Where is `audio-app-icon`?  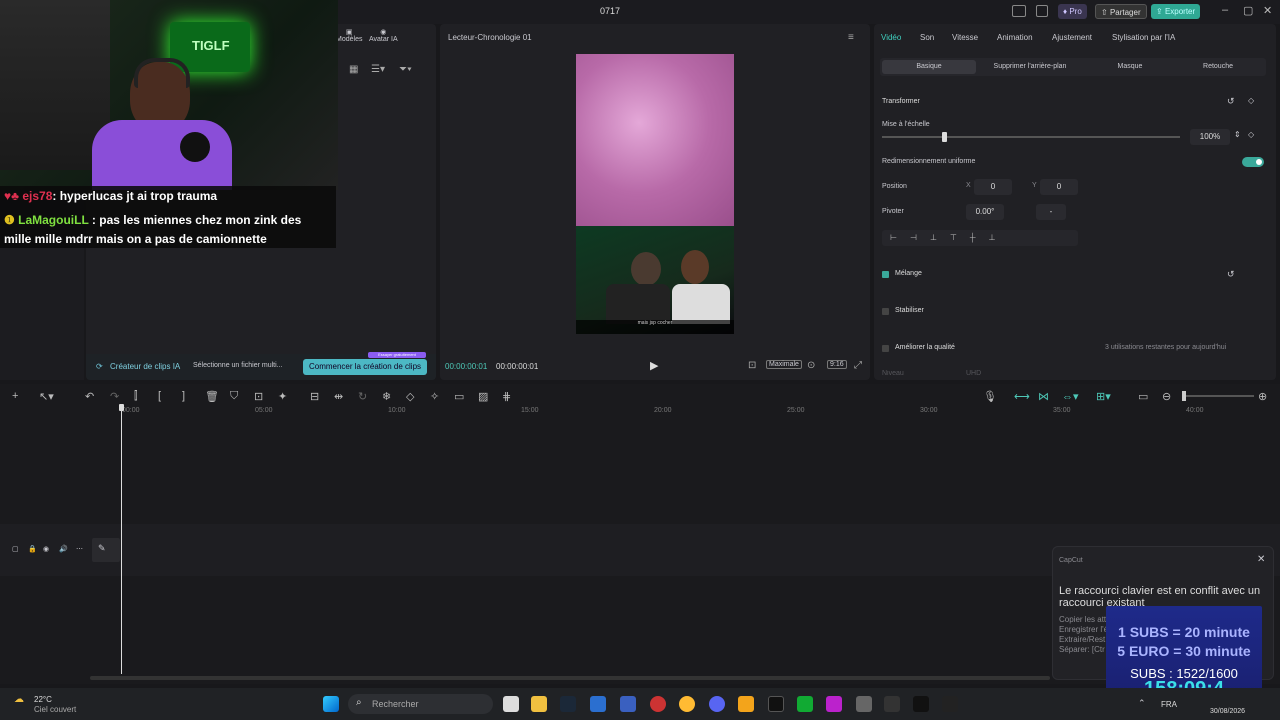 audio-app-icon is located at coordinates (805, 704).